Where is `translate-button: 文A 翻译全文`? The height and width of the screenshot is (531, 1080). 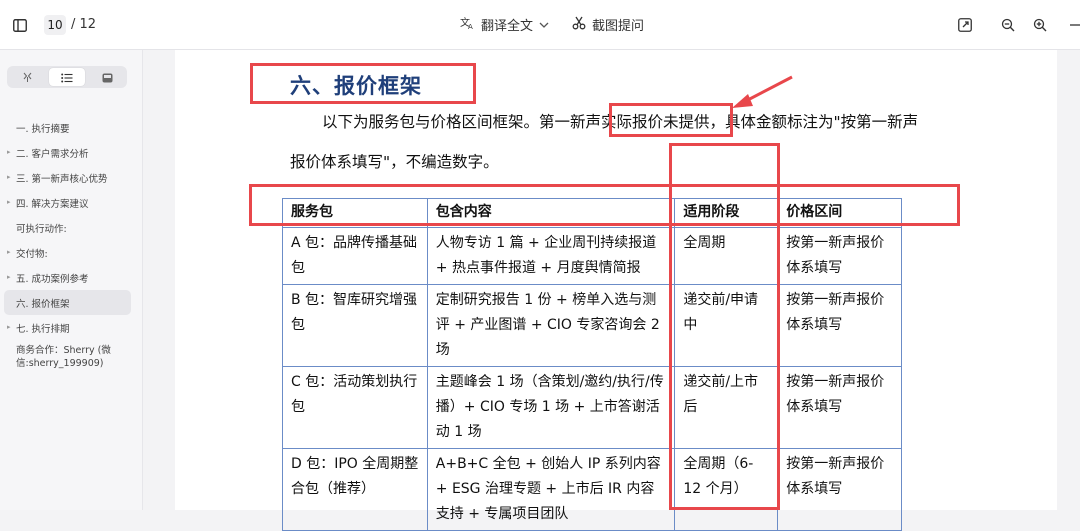 translate-button: 文A 翻译全文 is located at coordinates (504, 24).